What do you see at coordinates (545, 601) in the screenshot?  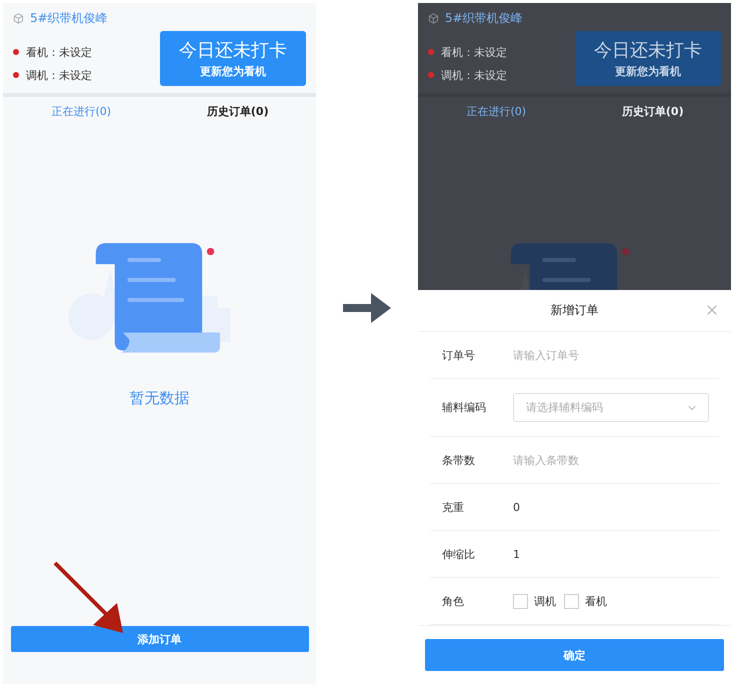 I see `checkbox-label: 调机` at bounding box center [545, 601].